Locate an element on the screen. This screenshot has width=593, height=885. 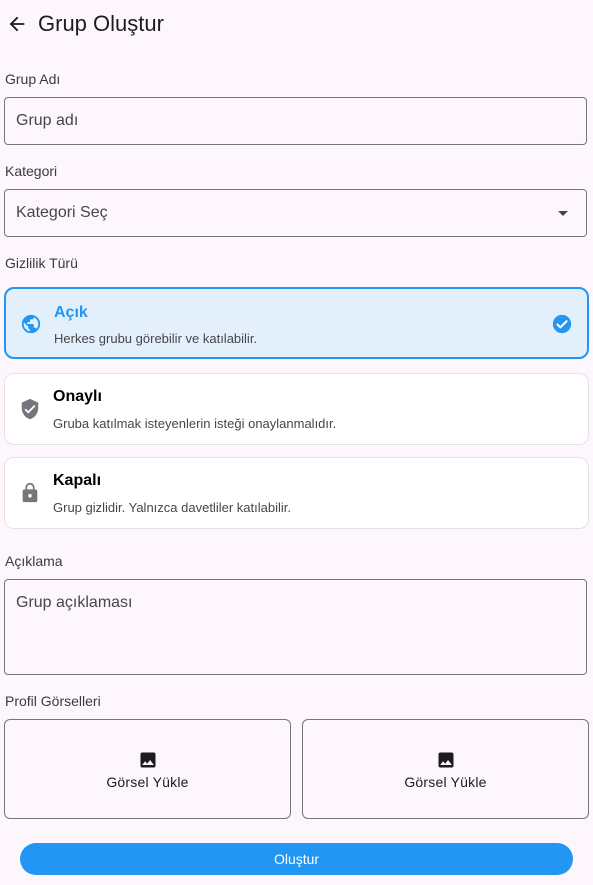
back-button is located at coordinates (17, 24).